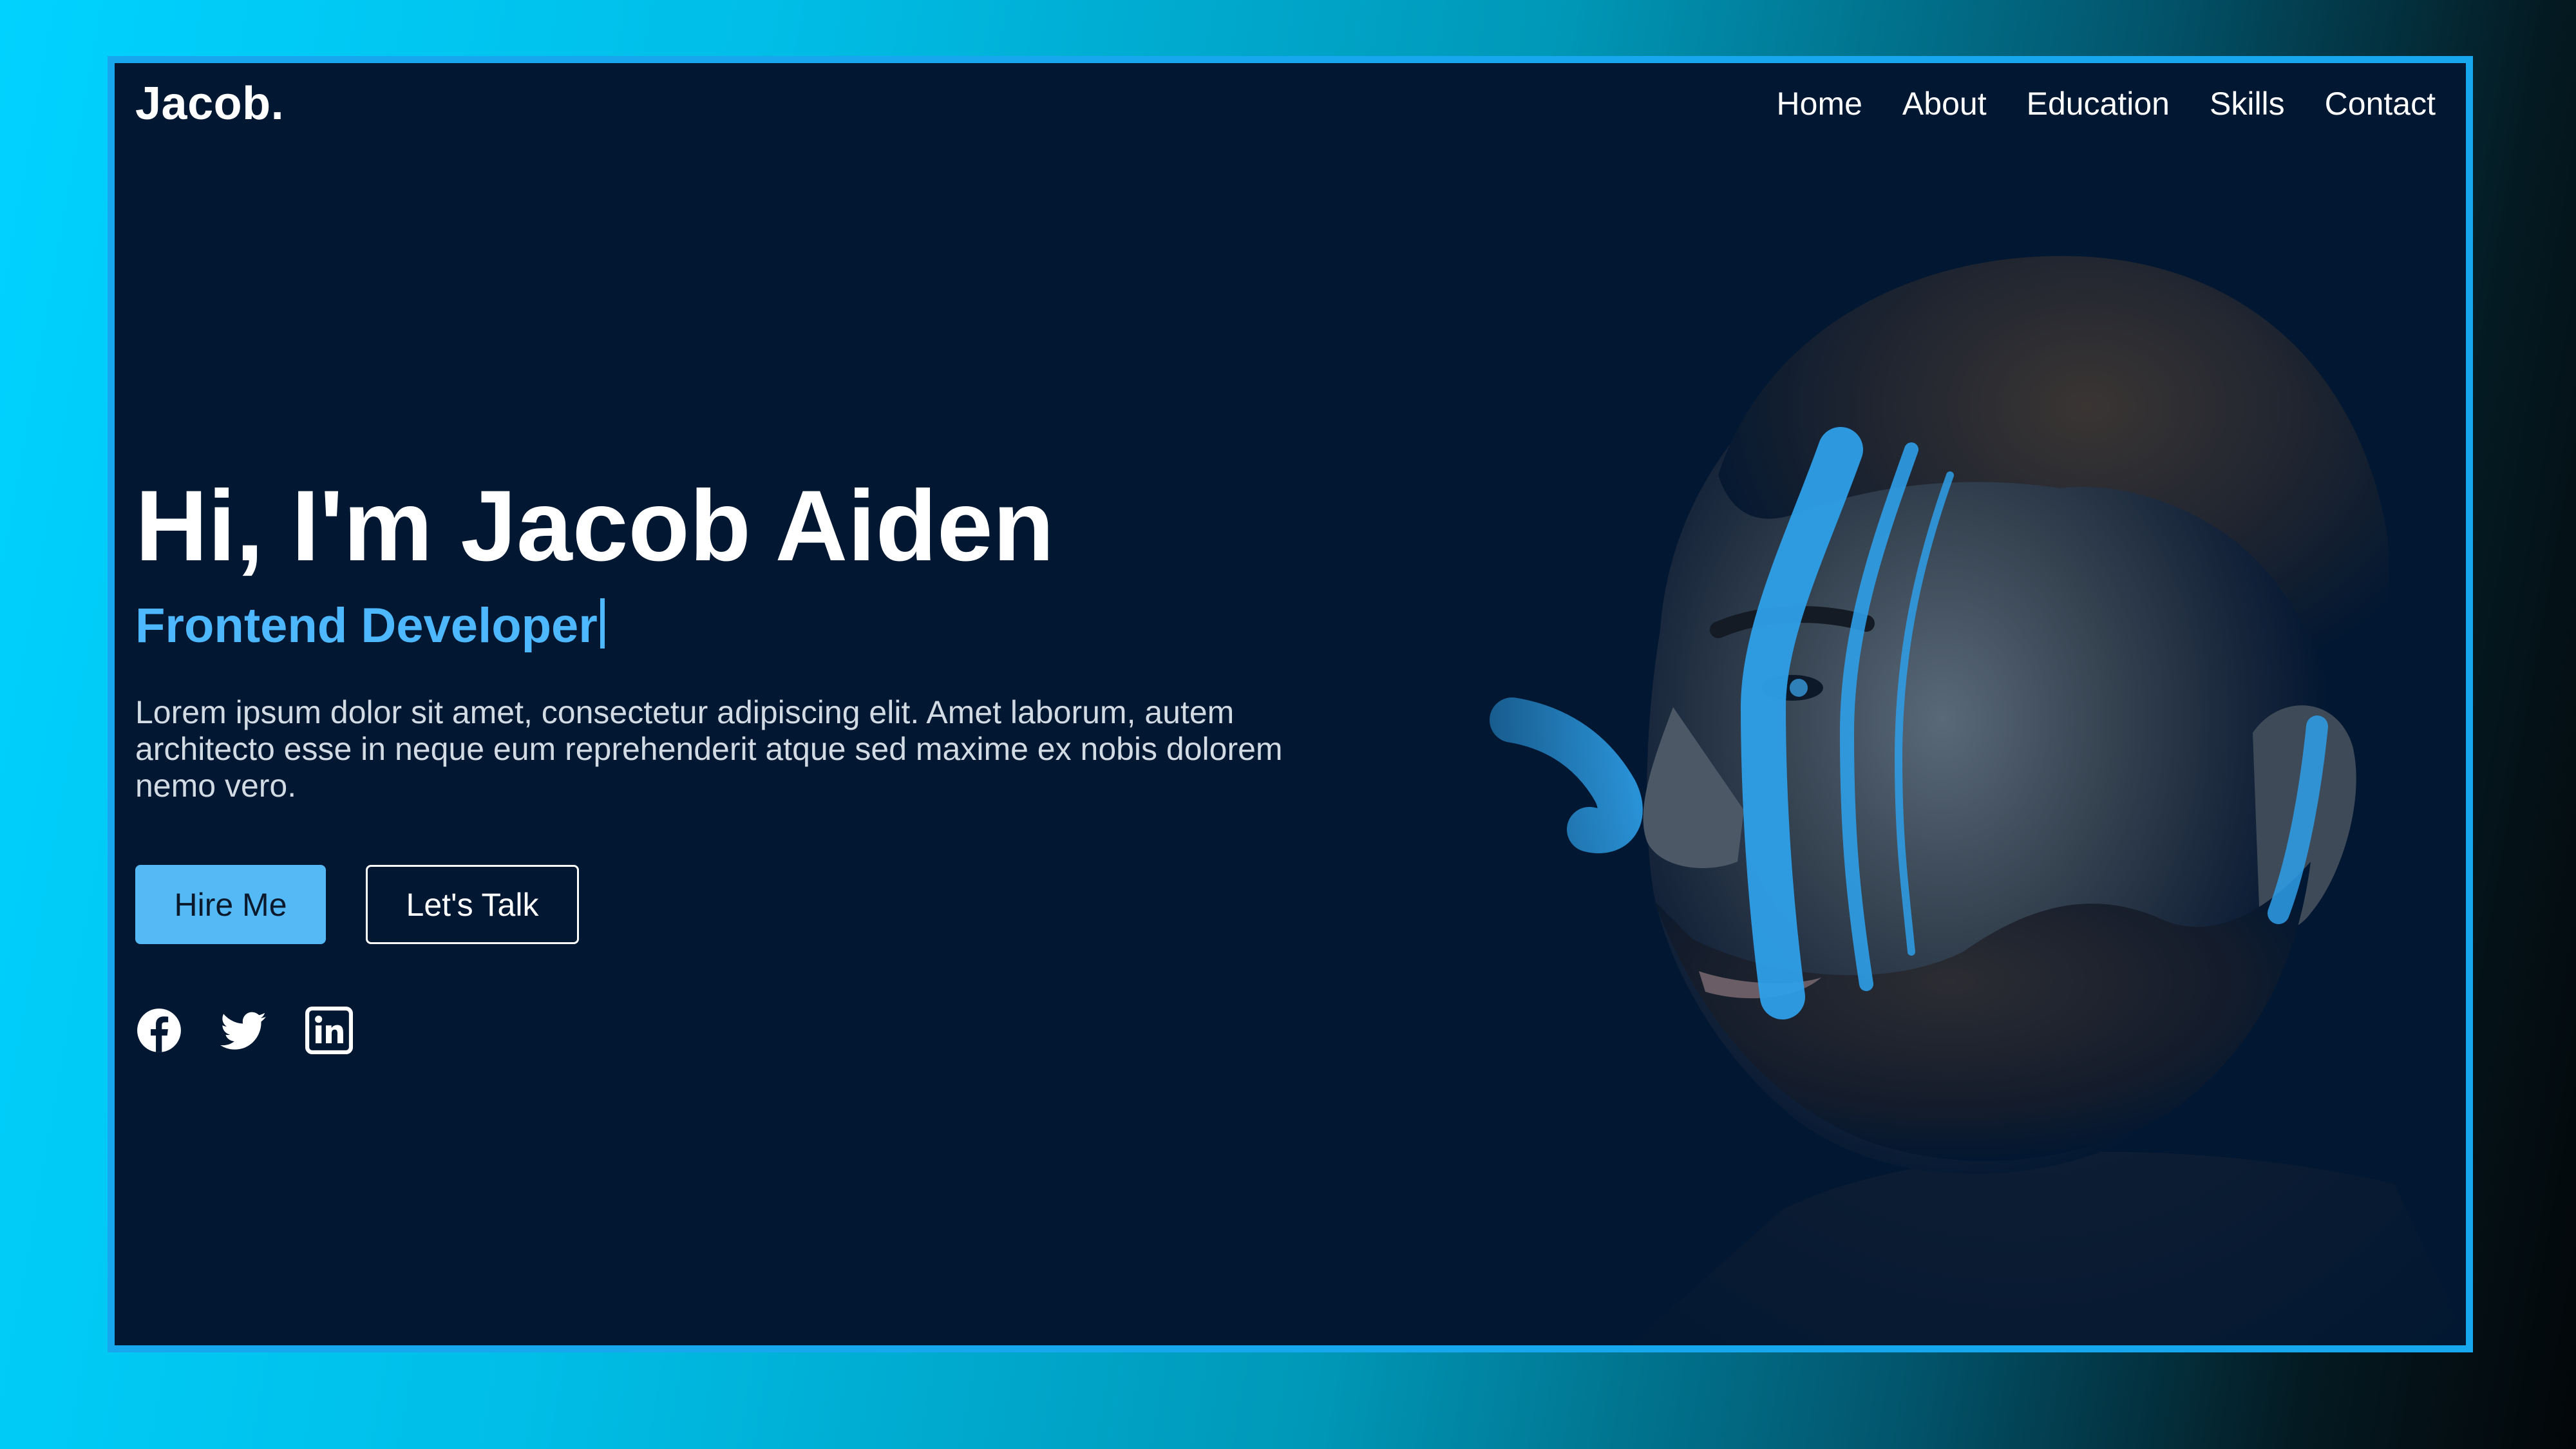 Image resolution: width=2576 pixels, height=1449 pixels. I want to click on nav-link-home: Home, so click(1820, 104).